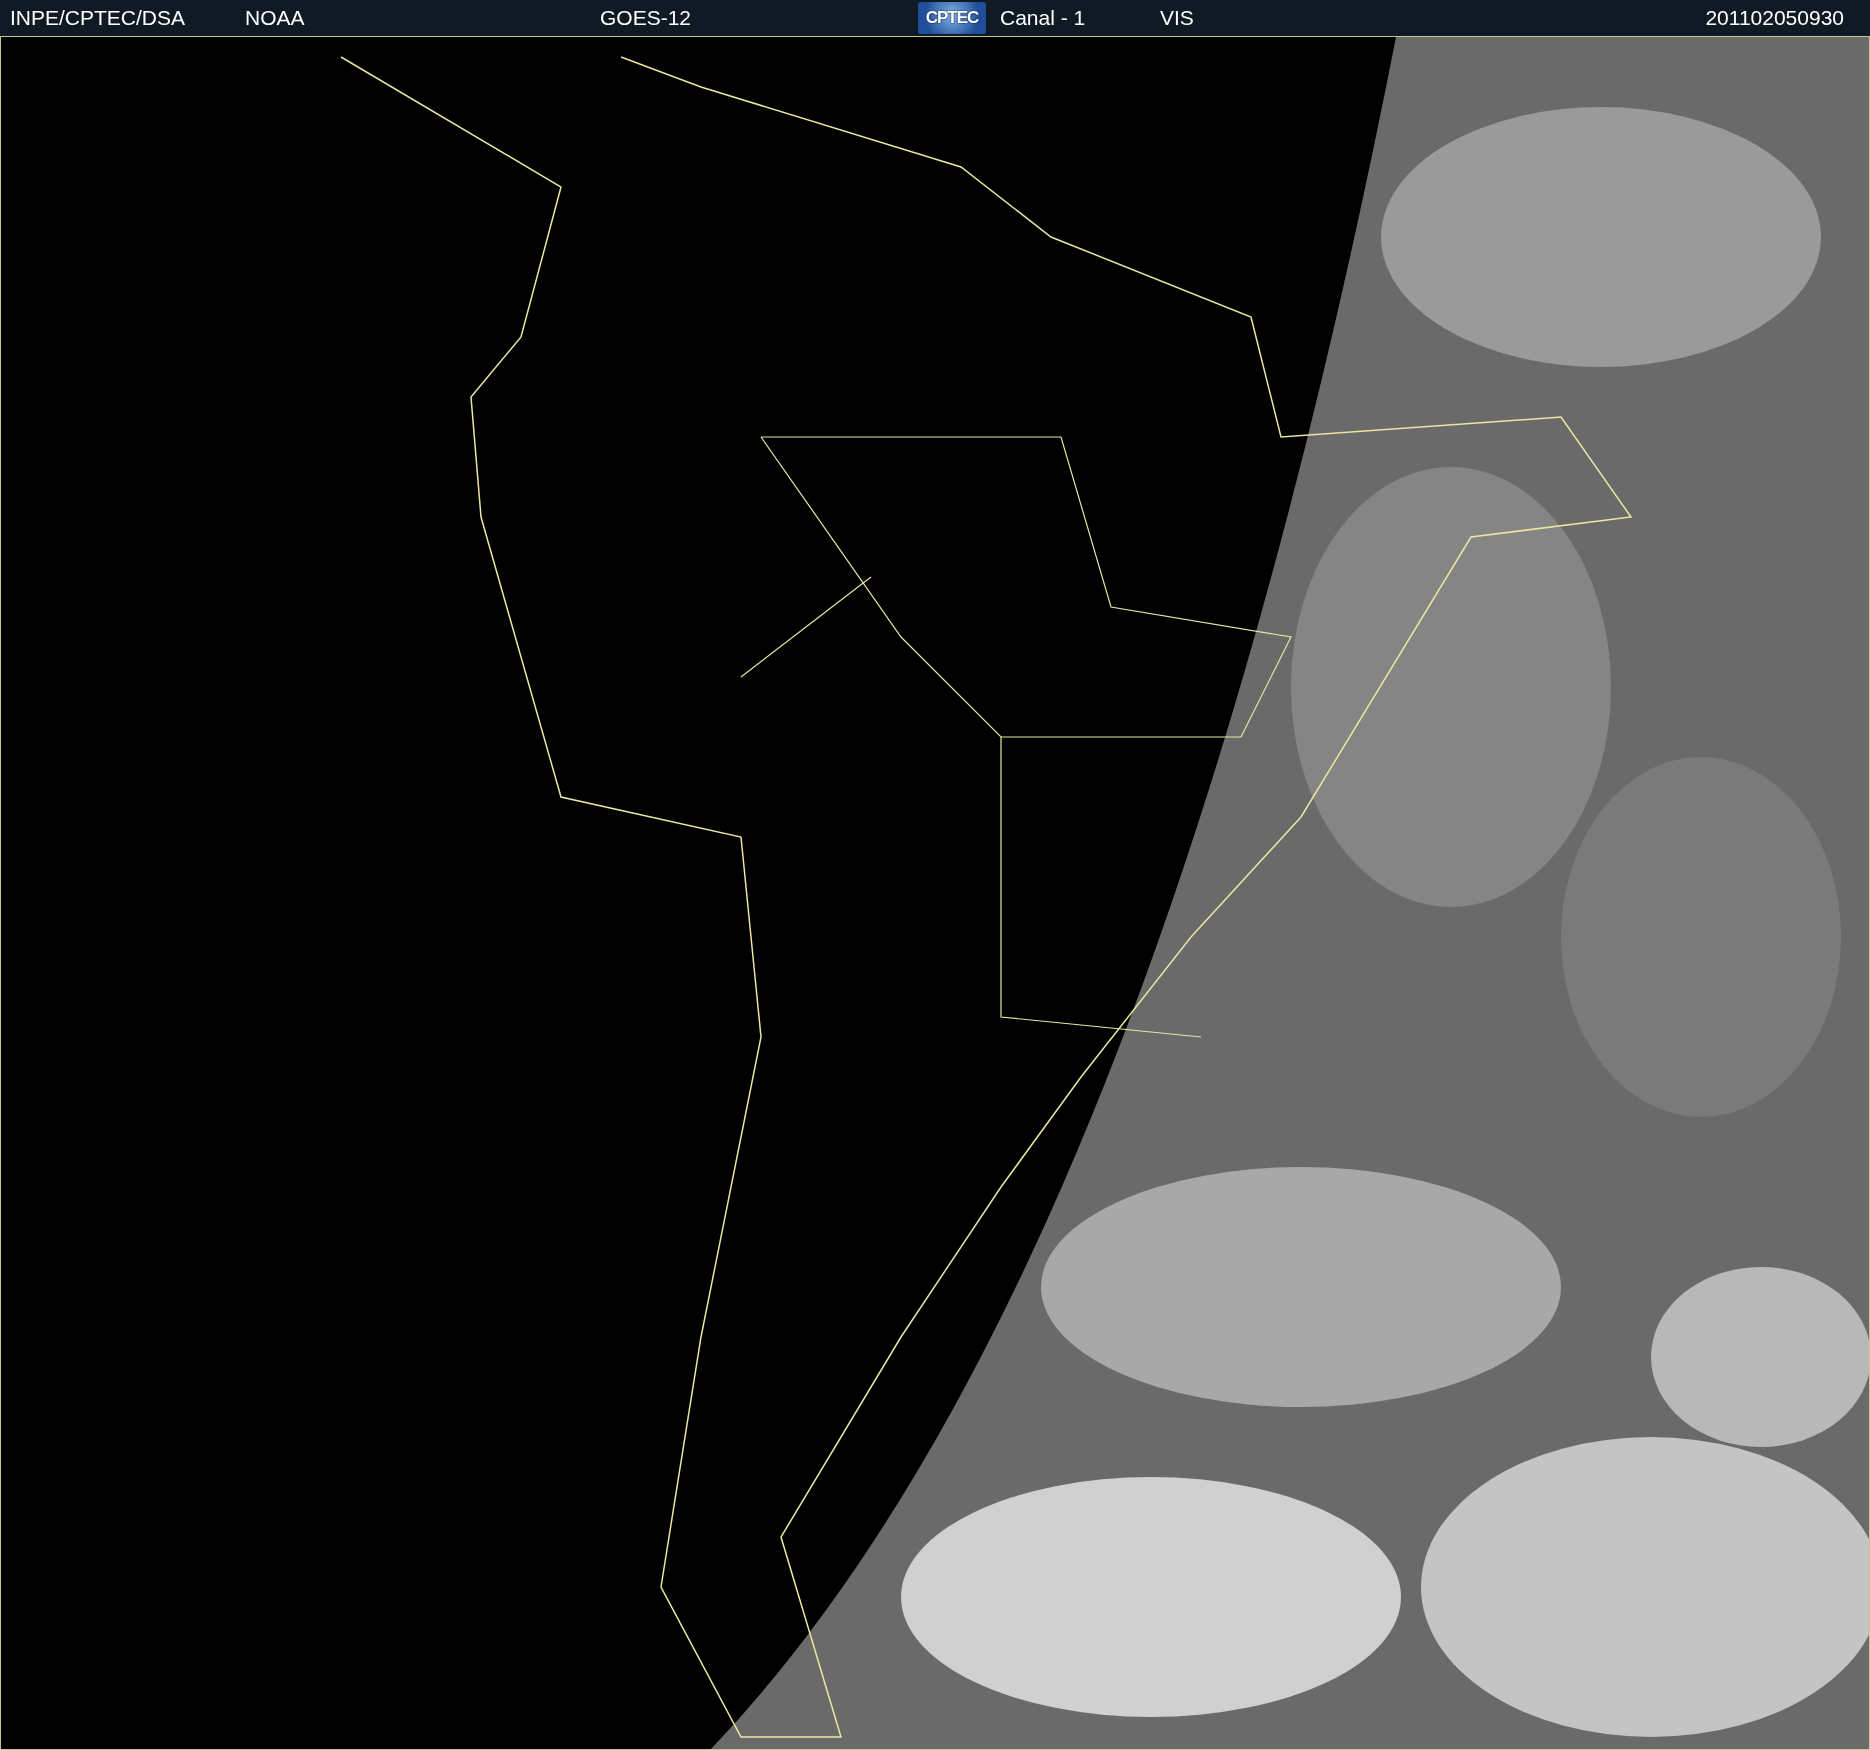  I want to click on channel-label: Canal - 1, so click(1043, 18).